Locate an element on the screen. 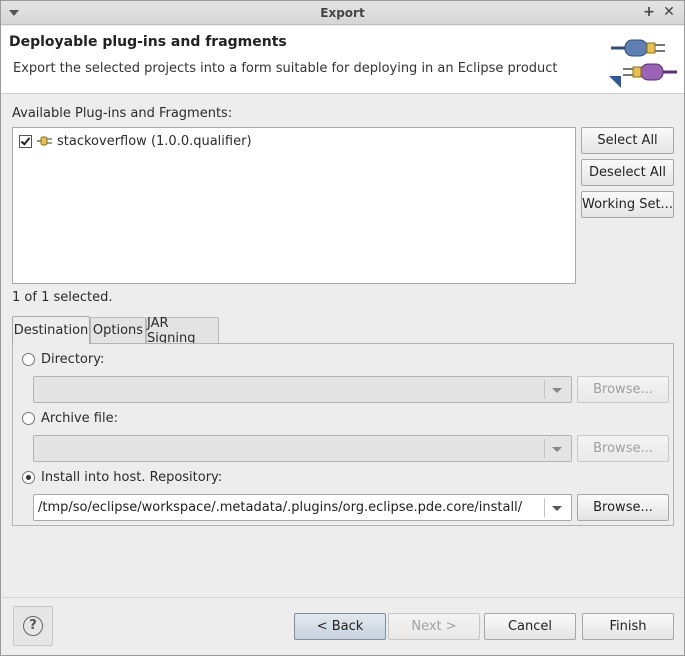  maximize-icon: + is located at coordinates (649, 12).